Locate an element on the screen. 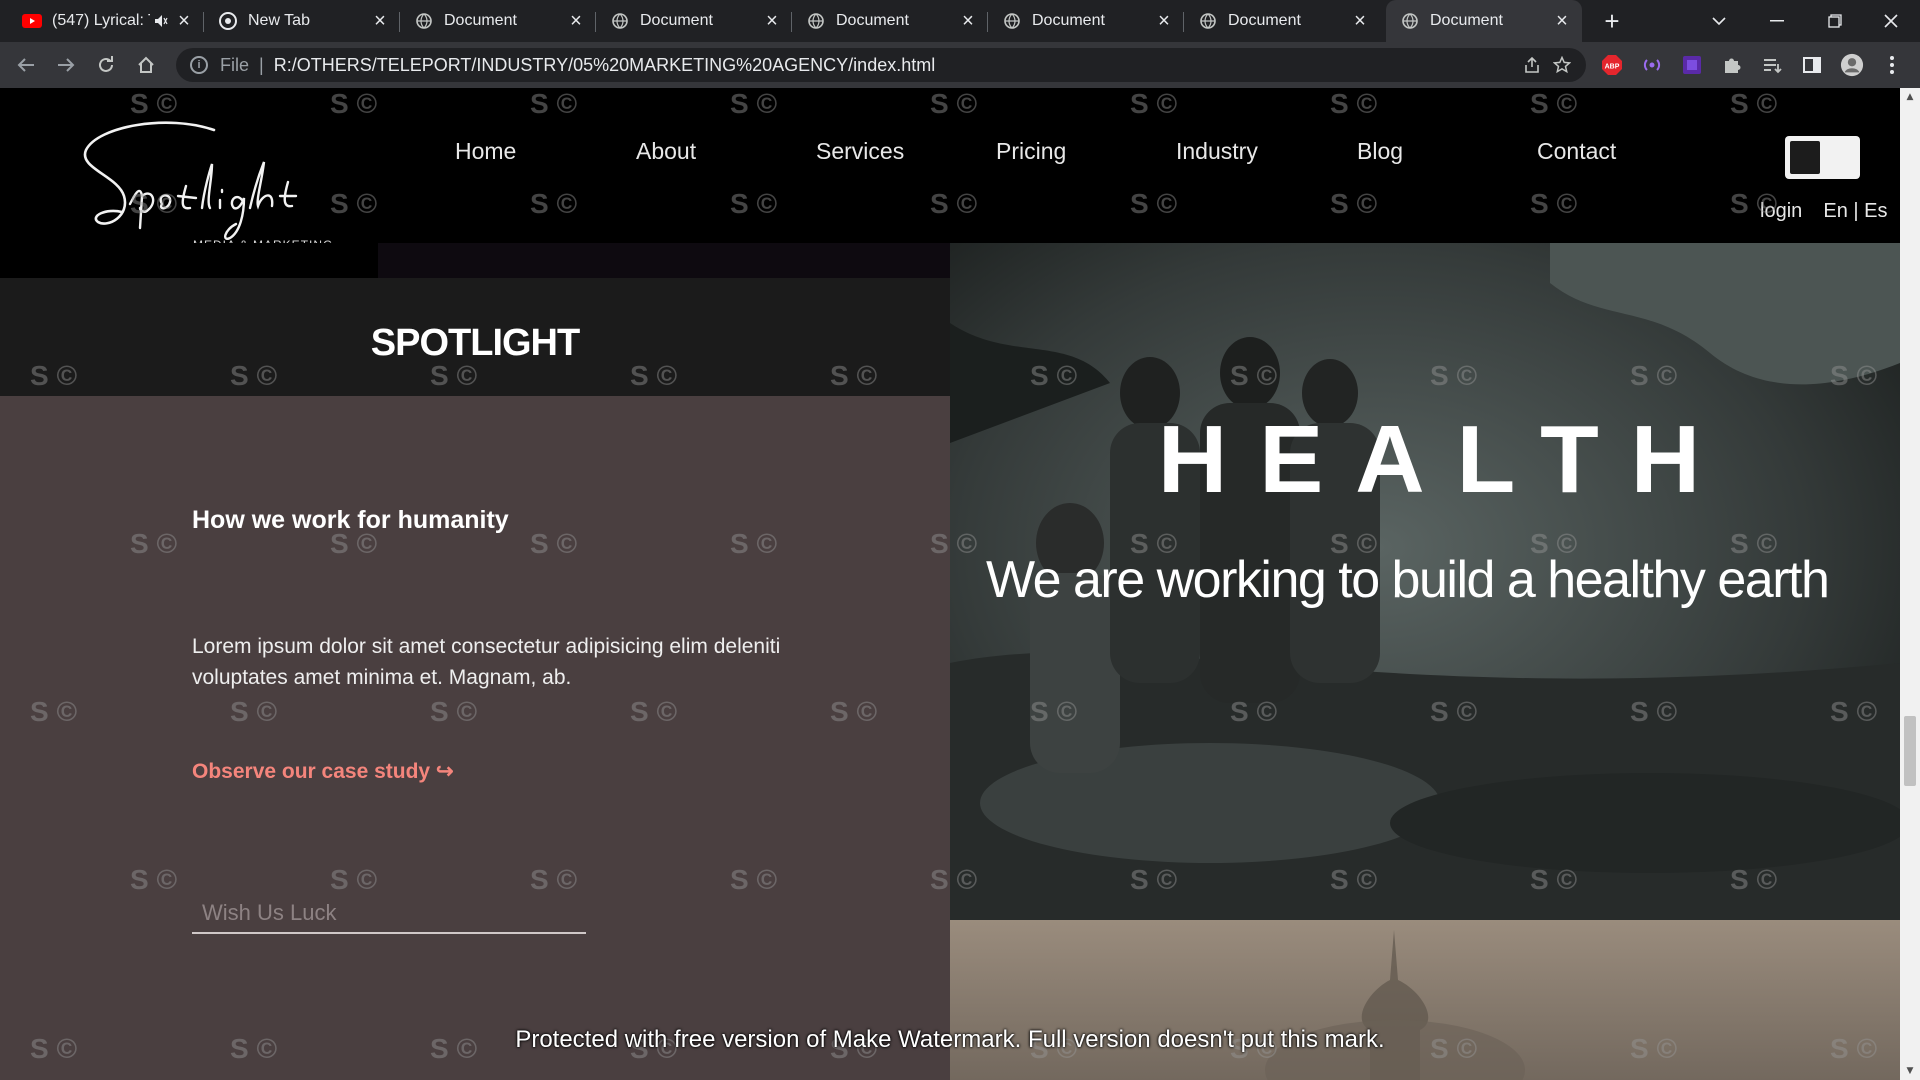  nav-pricing: Pricing is located at coordinates (1031, 151).